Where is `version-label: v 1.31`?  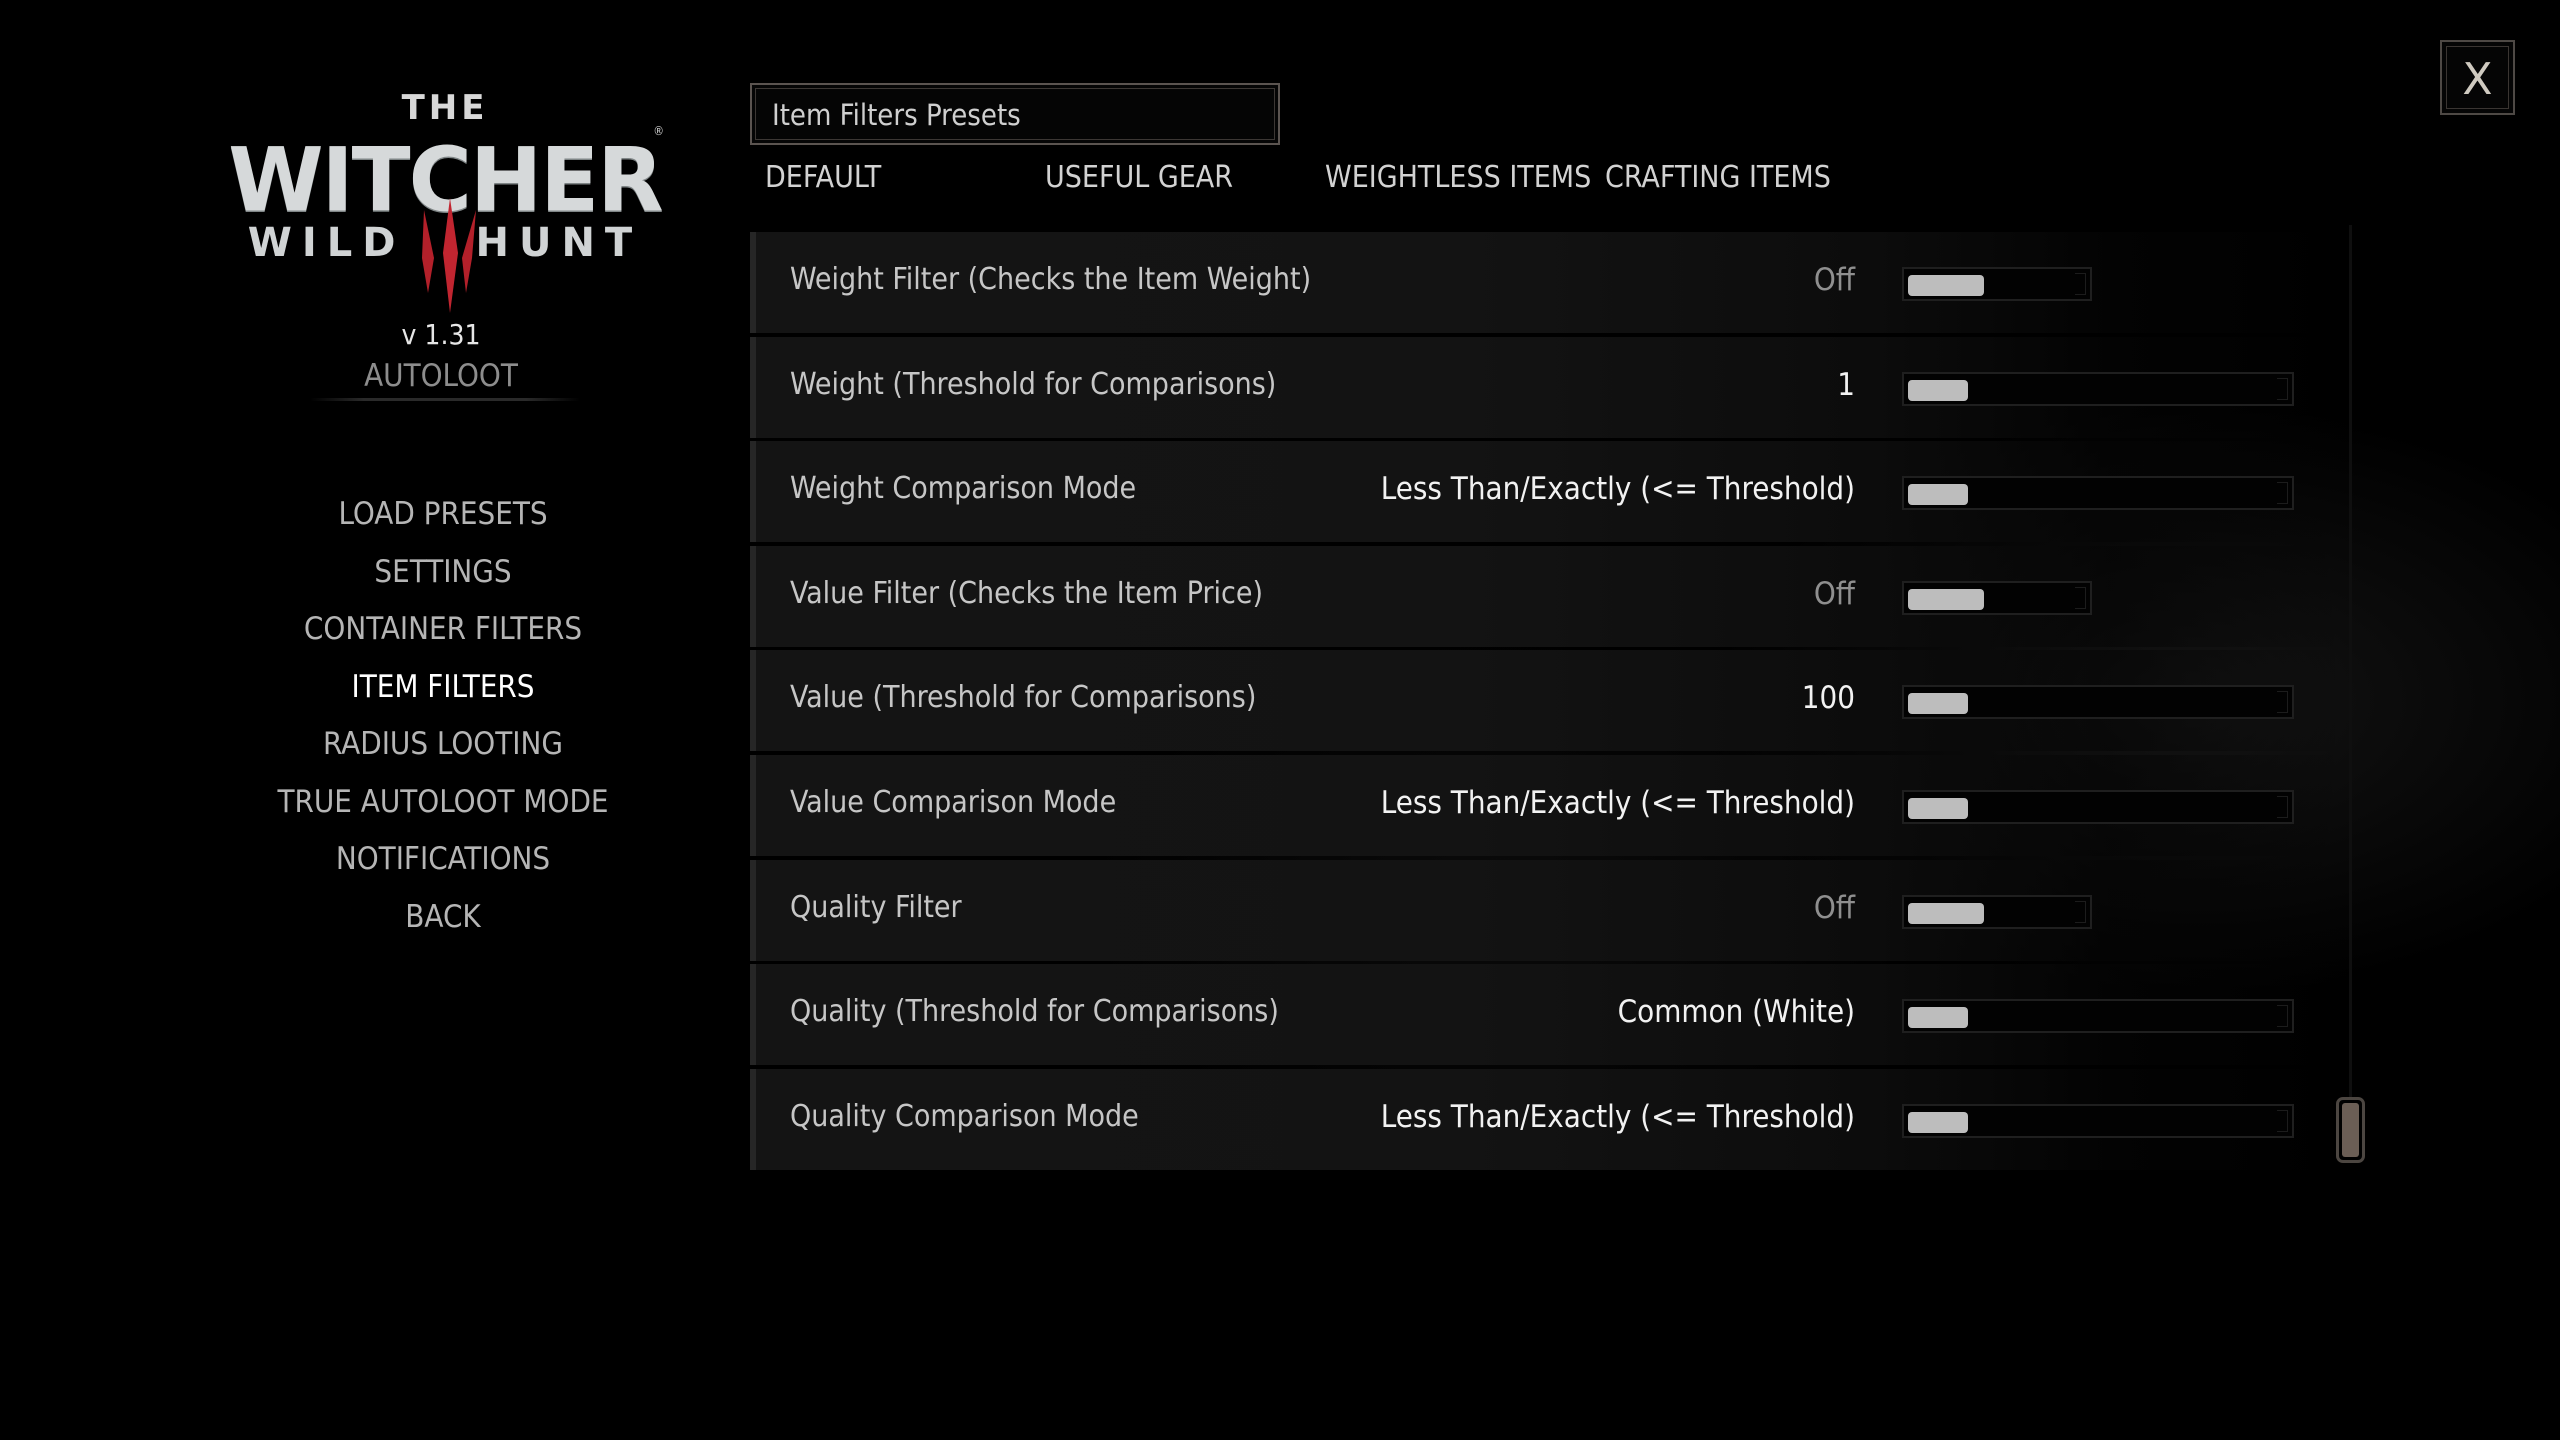 version-label: v 1.31 is located at coordinates (441, 334).